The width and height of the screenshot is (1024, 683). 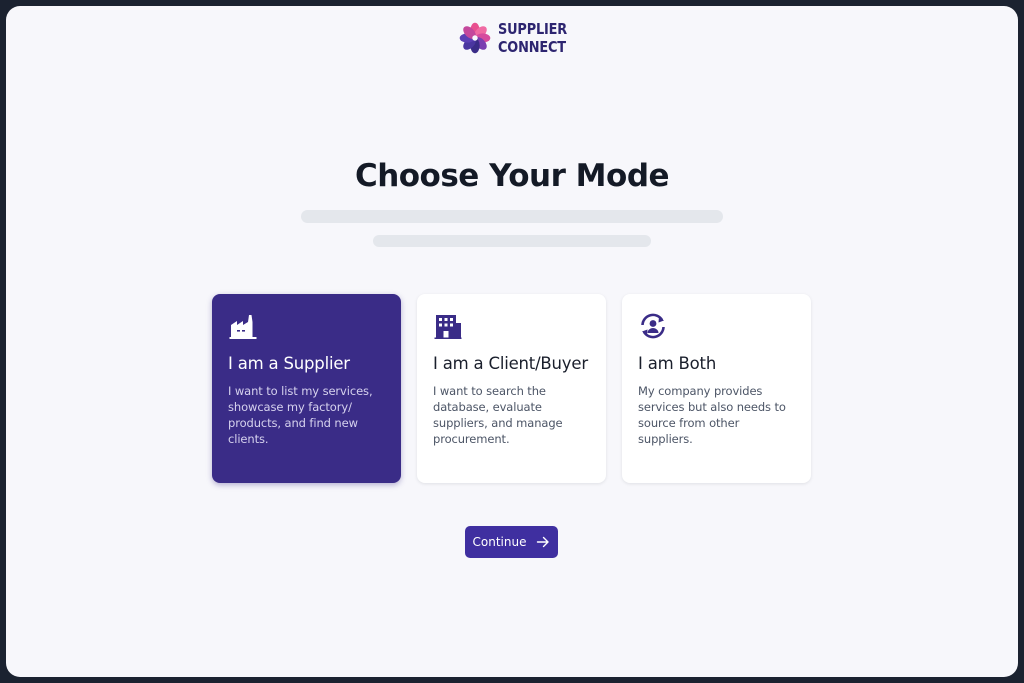 What do you see at coordinates (499, 542) in the screenshot?
I see `continue-button-label: Continue` at bounding box center [499, 542].